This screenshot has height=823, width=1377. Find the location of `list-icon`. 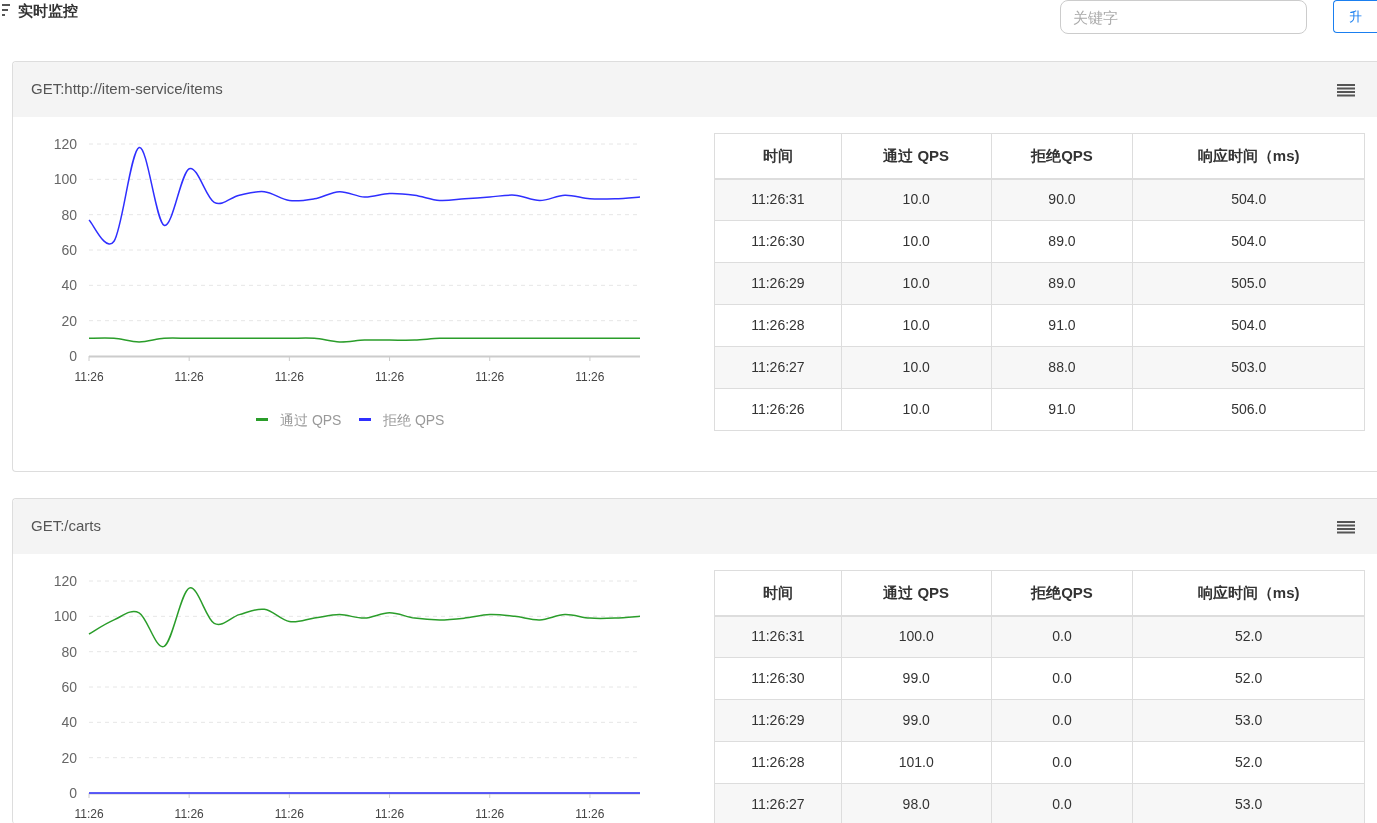

list-icon is located at coordinates (5, 10).